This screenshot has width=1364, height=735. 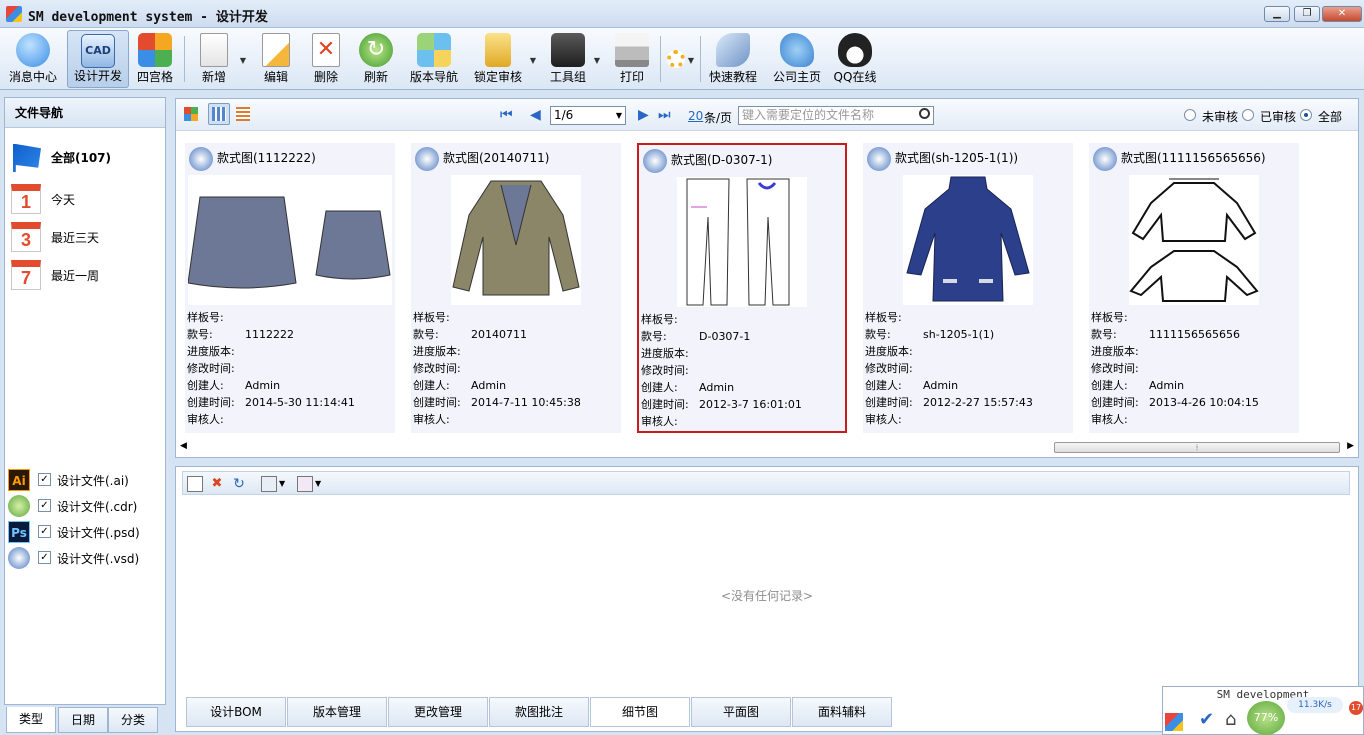 What do you see at coordinates (503, 59) in the screenshot?
I see `lock-review-button: ▼ 锁定审核` at bounding box center [503, 59].